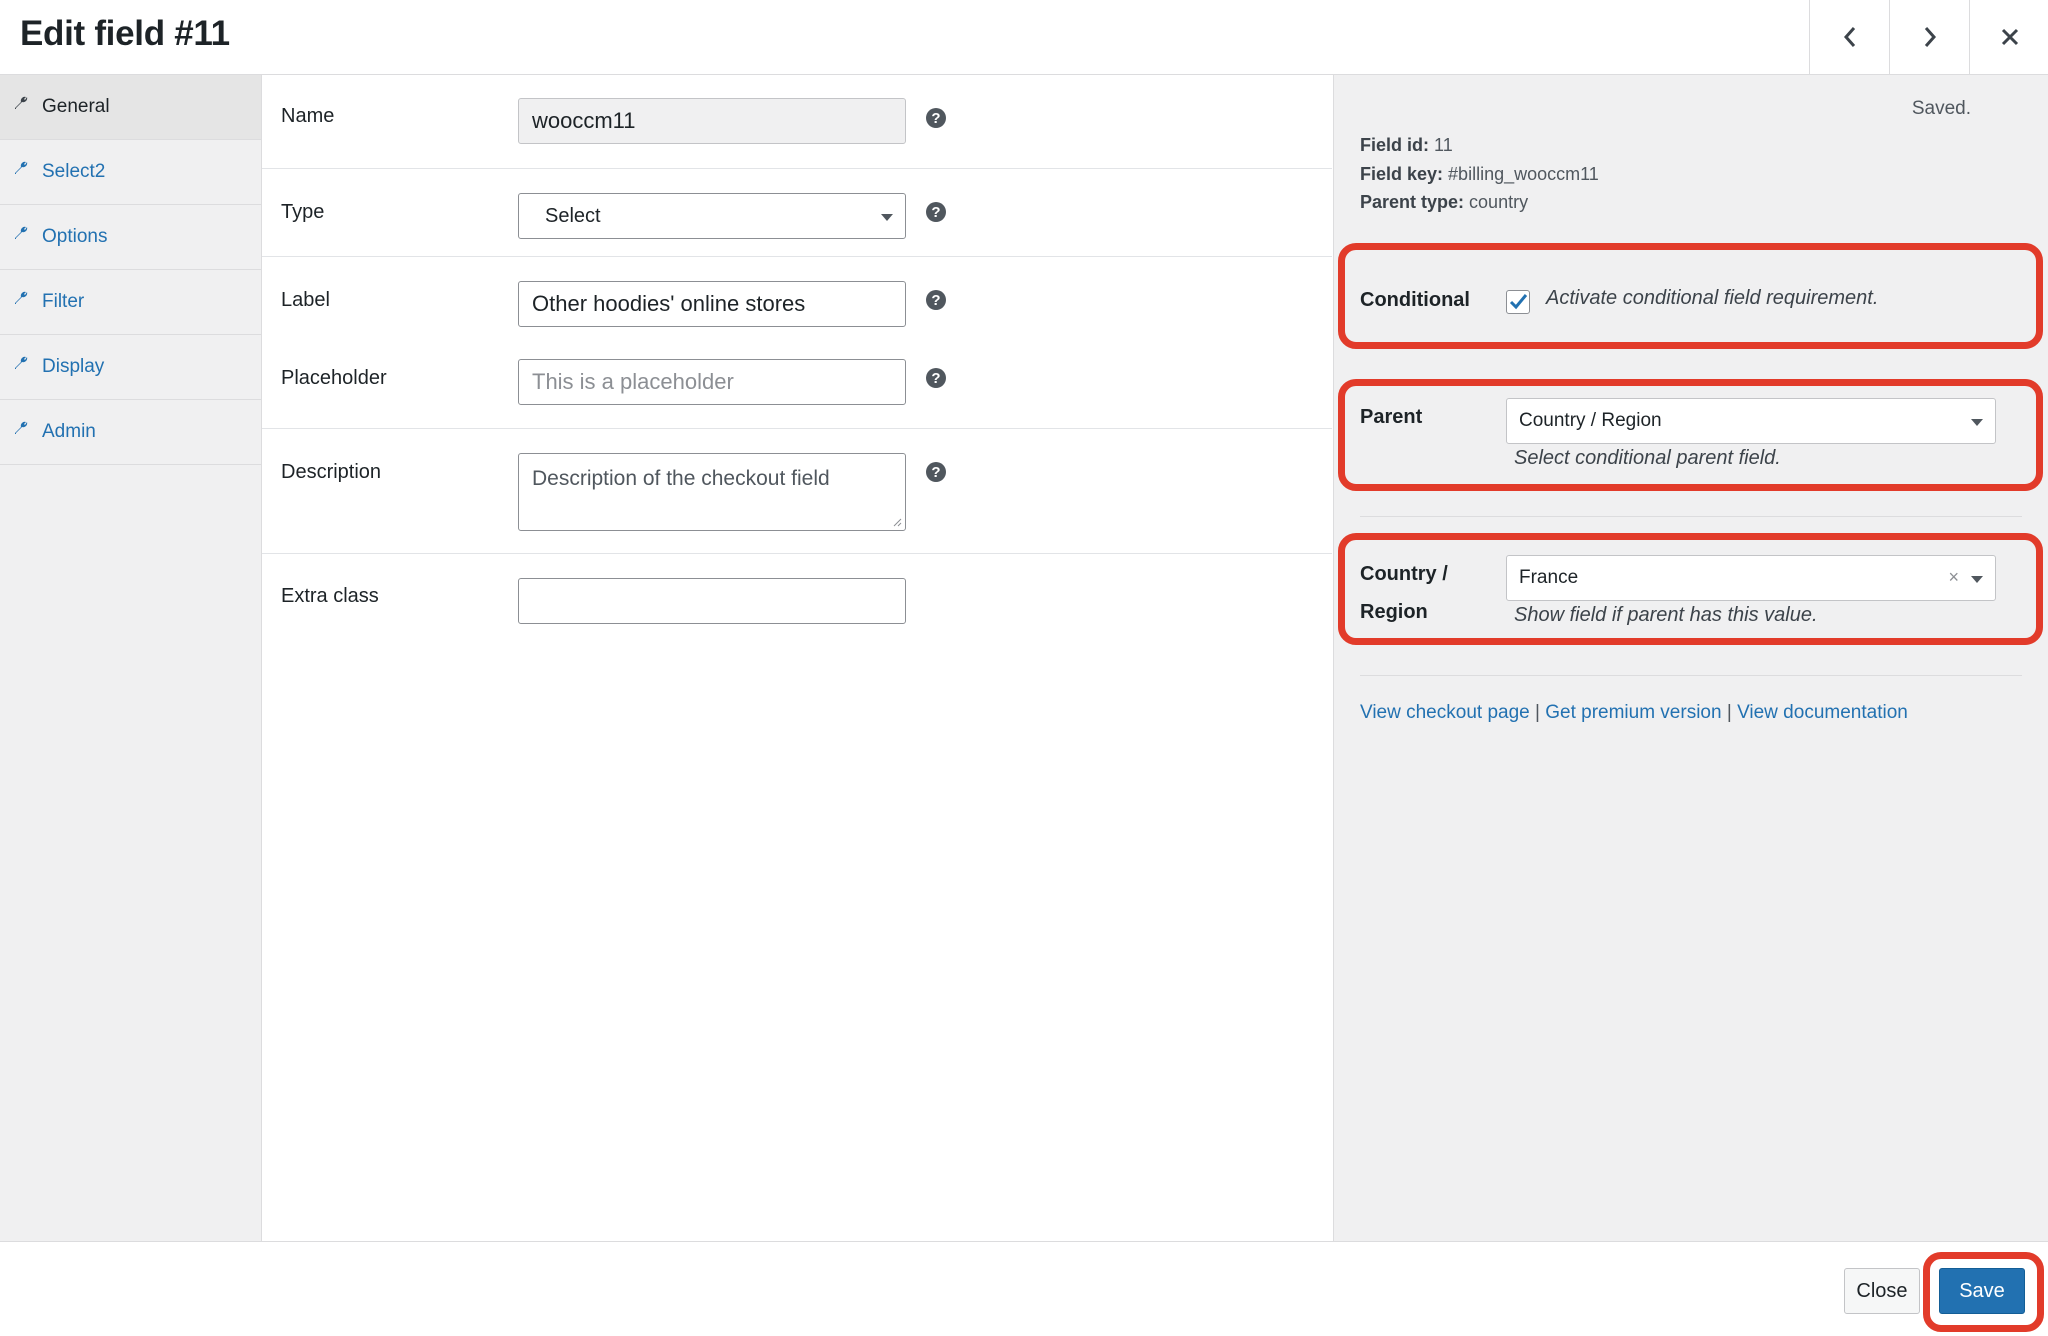 Image resolution: width=2048 pixels, height=1336 pixels. I want to click on clear-selection-icon: ×, so click(1953, 577).